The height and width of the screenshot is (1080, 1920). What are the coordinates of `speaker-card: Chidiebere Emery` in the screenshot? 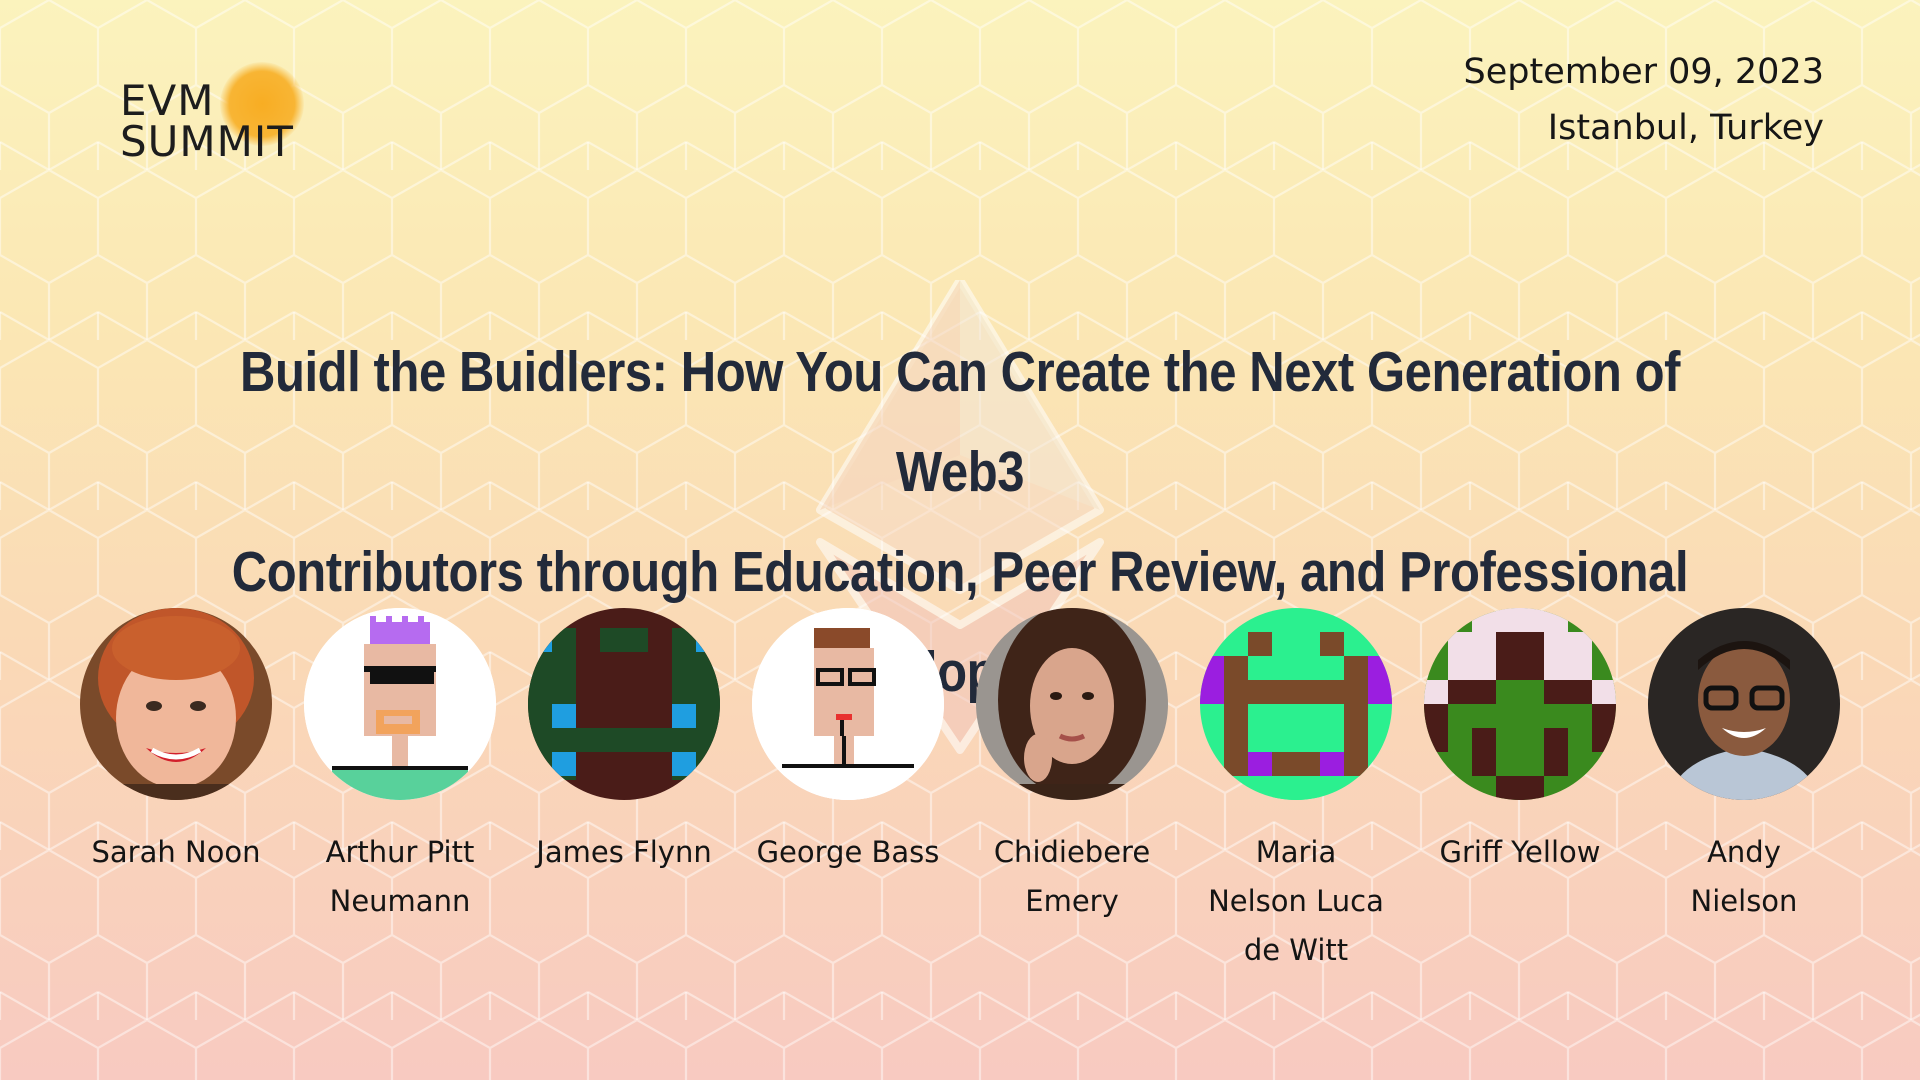 It's located at (1072, 767).